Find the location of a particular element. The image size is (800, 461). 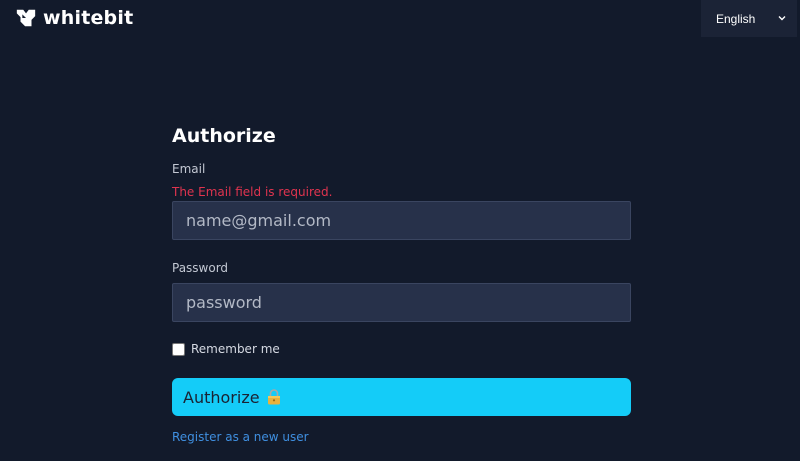

email-label: Email is located at coordinates (189, 169).